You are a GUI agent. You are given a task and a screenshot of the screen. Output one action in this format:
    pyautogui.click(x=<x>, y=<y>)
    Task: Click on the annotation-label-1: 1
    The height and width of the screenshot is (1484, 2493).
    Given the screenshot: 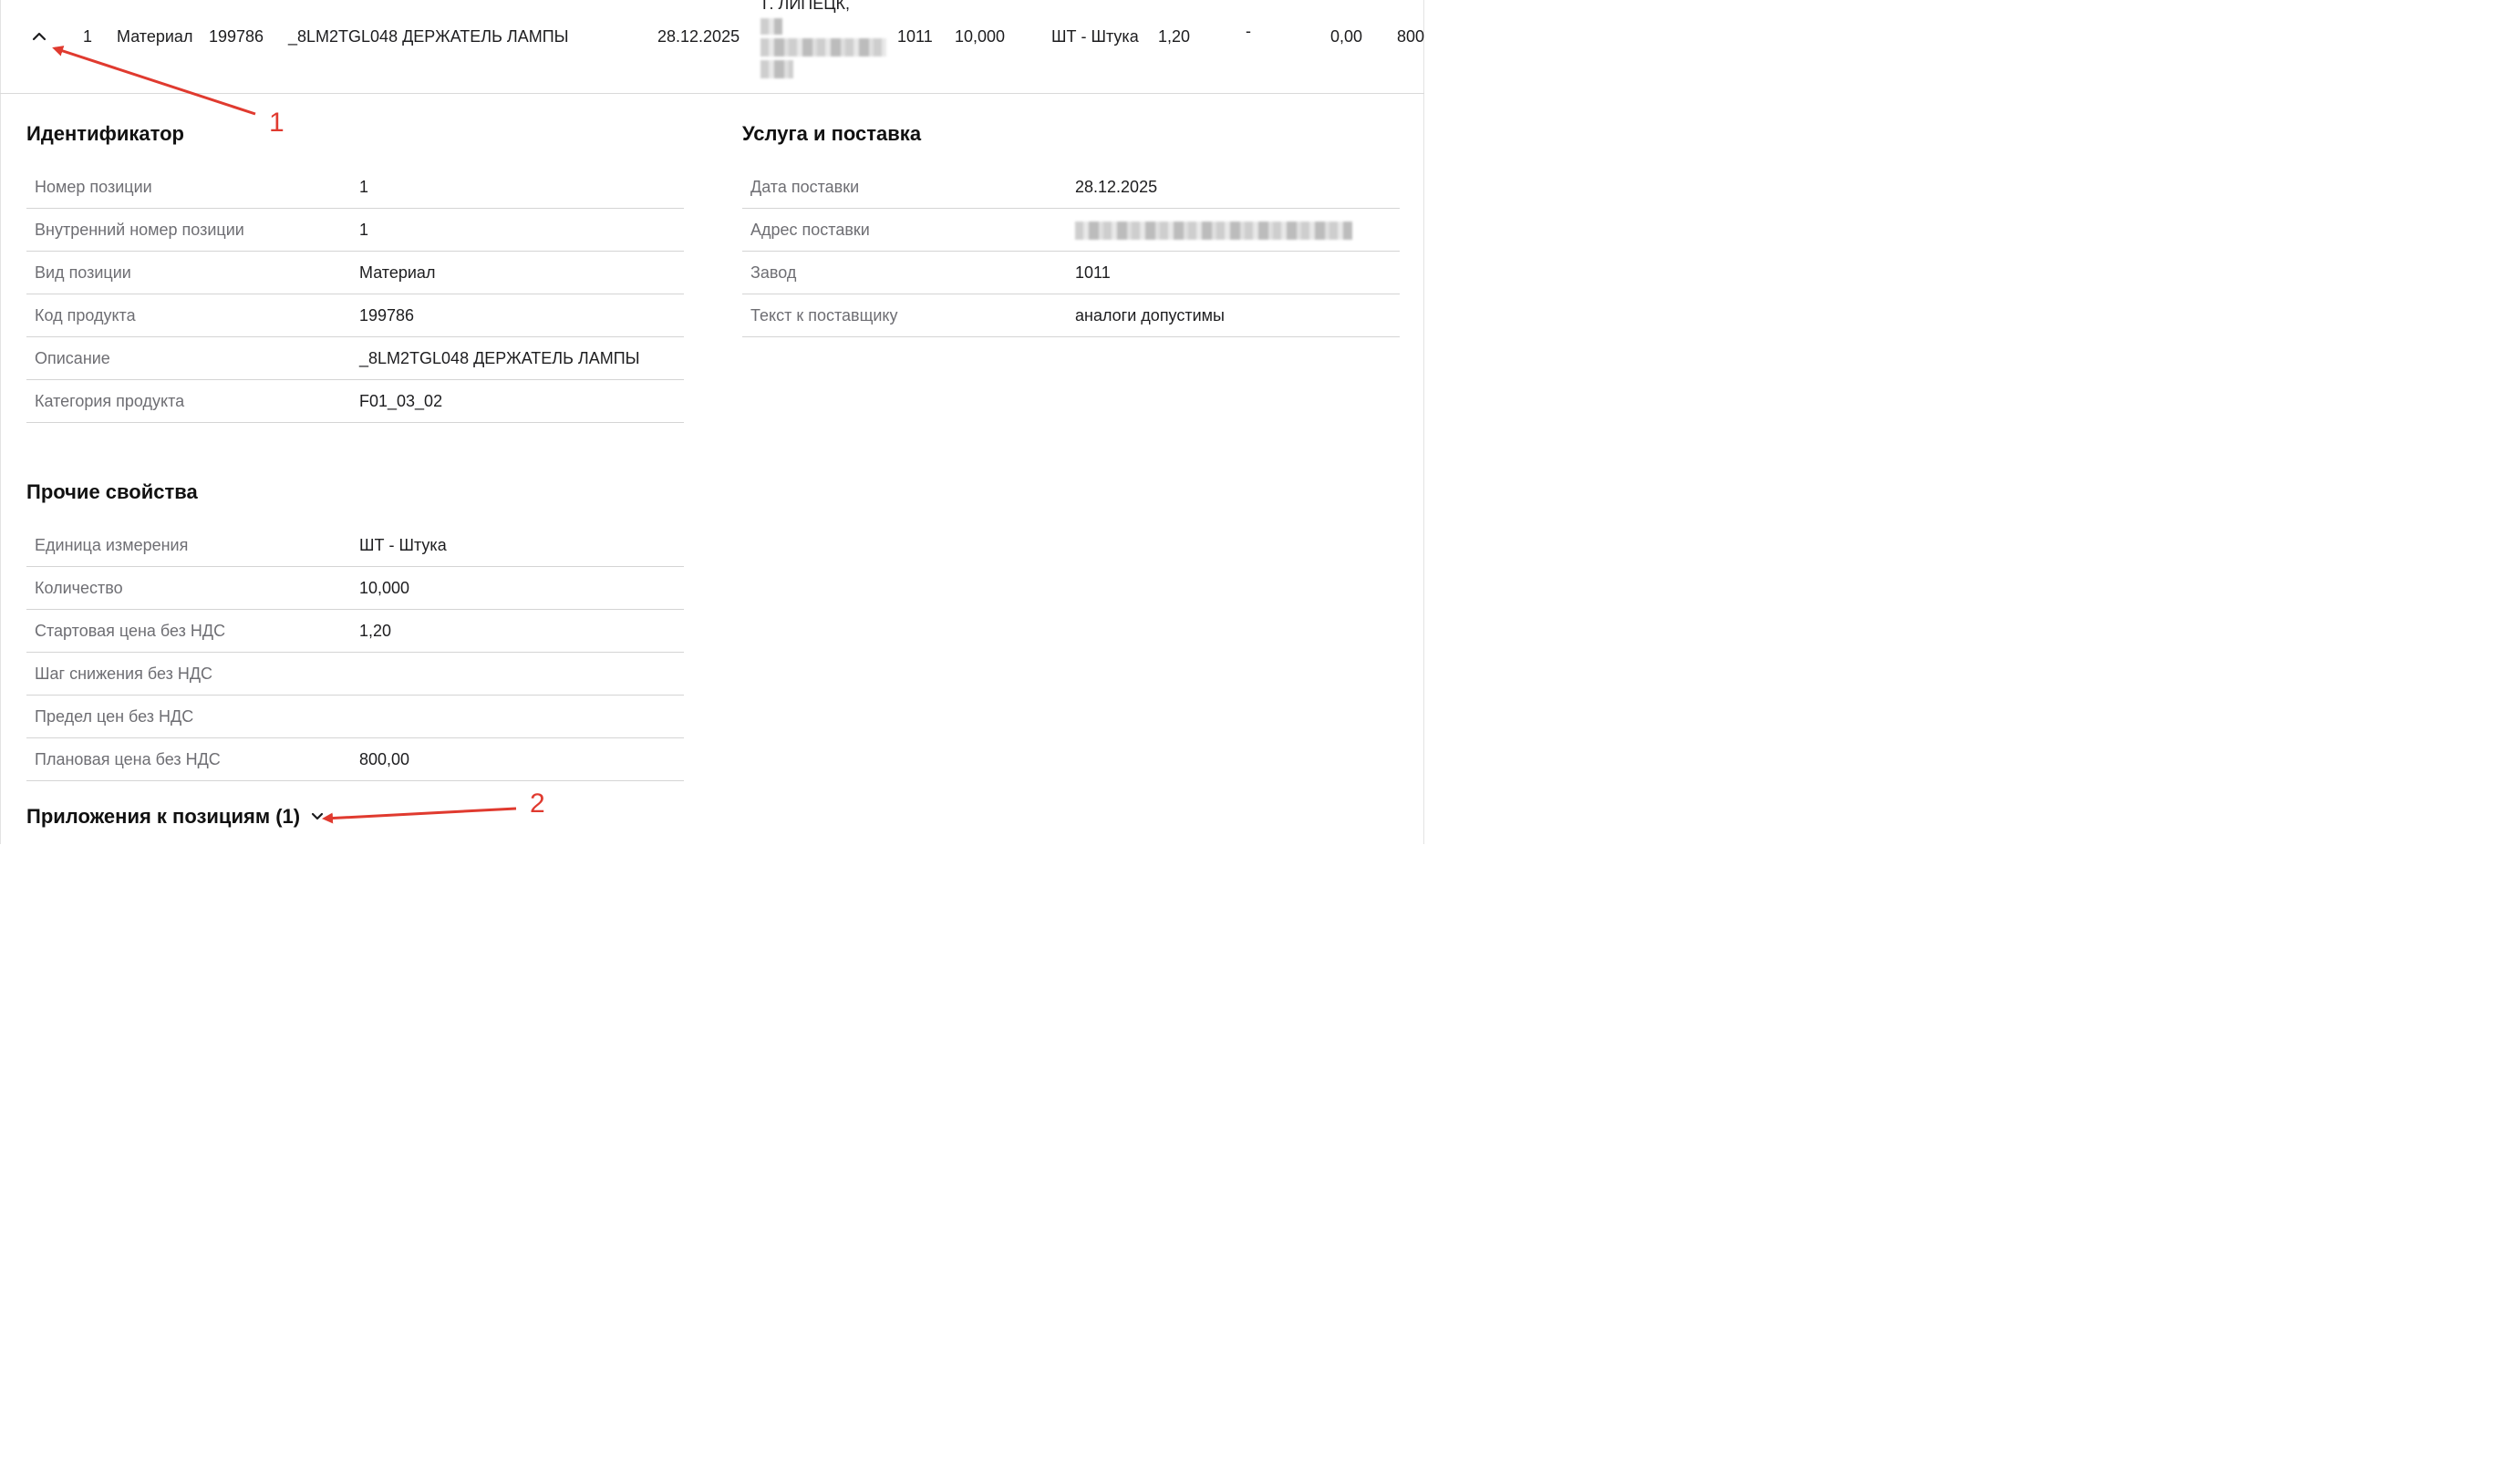 What is the action you would take?
    pyautogui.click(x=277, y=123)
    